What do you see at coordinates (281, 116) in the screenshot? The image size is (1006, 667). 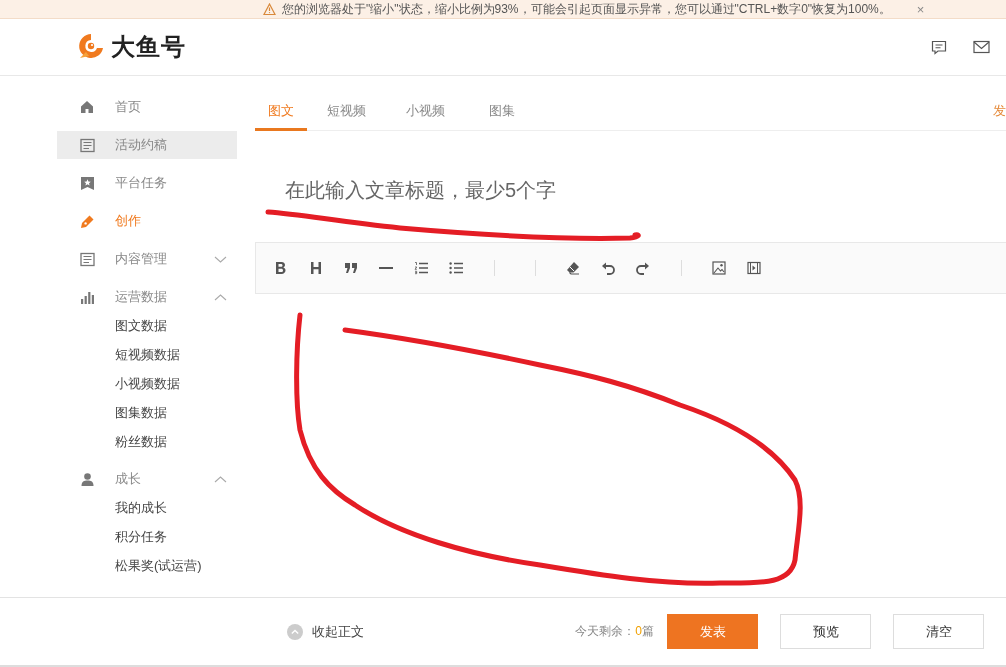 I see `editor-tab: 图文` at bounding box center [281, 116].